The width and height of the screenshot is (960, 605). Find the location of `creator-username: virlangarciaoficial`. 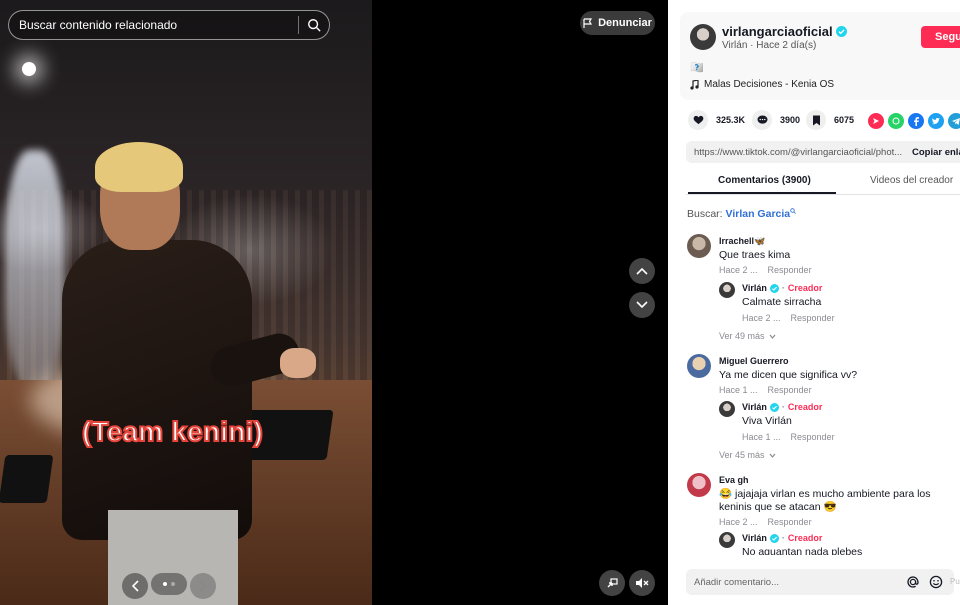

creator-username: virlangarciaoficial is located at coordinates (784, 31).